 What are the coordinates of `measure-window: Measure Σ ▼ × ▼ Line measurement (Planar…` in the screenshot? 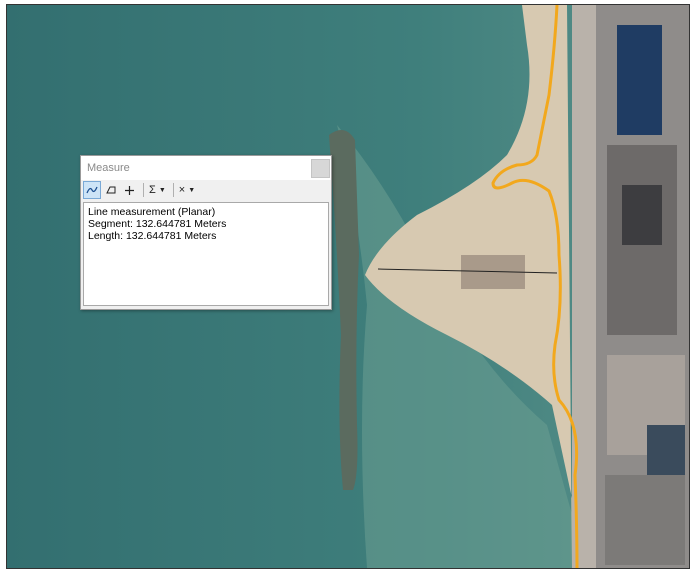 It's located at (206, 232).